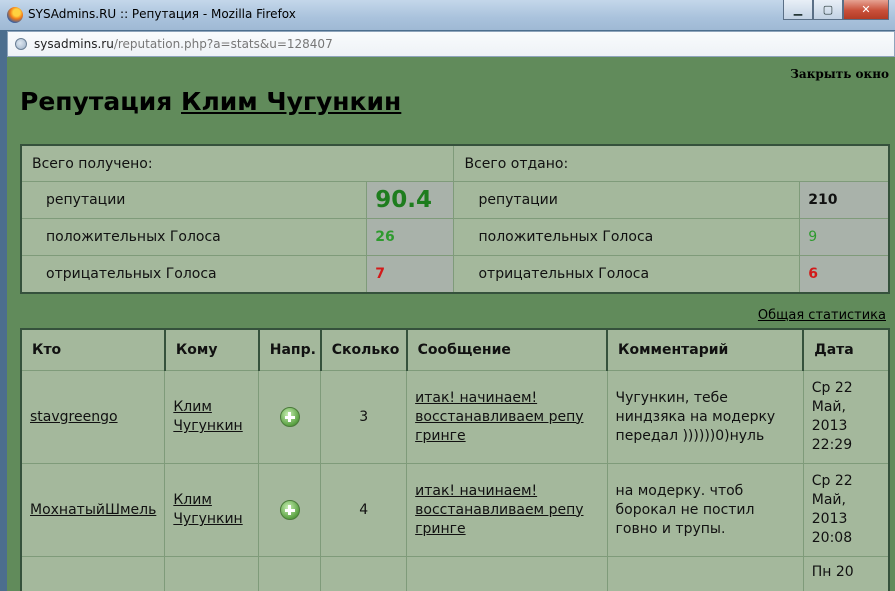  I want to click on minimize-icon: ▁, so click(798, 9).